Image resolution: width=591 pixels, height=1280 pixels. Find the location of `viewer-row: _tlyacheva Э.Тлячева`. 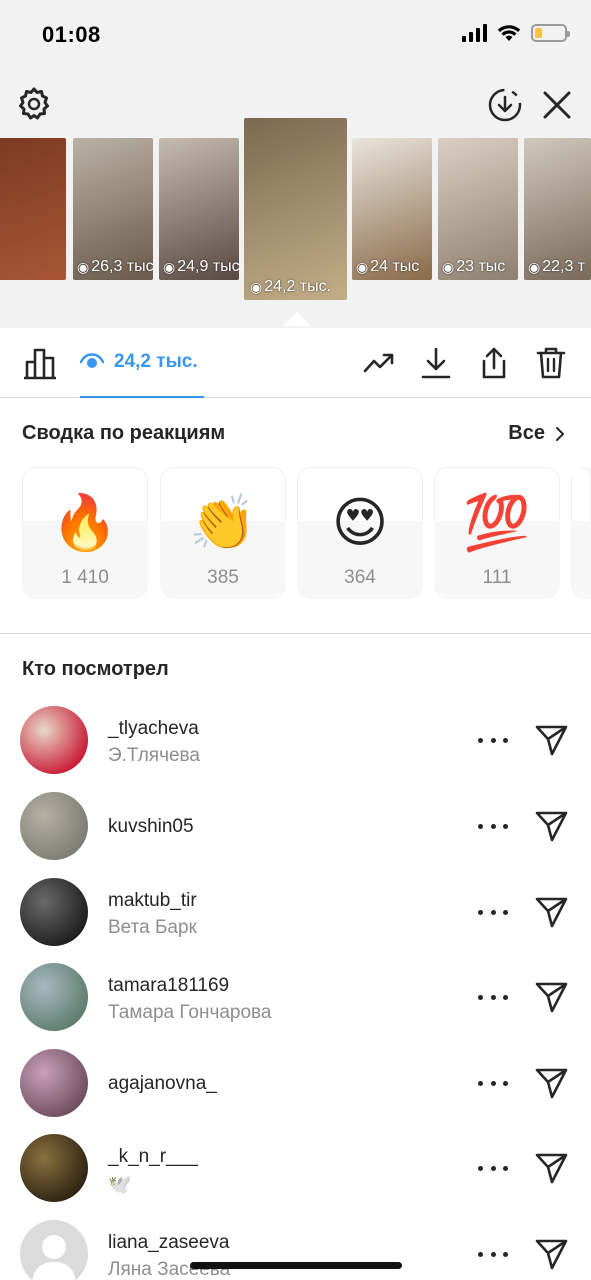

viewer-row: _tlyacheva Э.Тлячева is located at coordinates (295, 749).